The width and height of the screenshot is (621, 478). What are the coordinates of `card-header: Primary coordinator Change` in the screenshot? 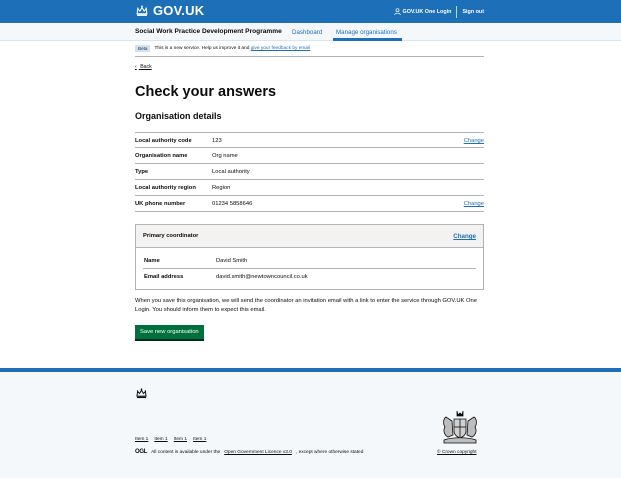 It's located at (309, 236).